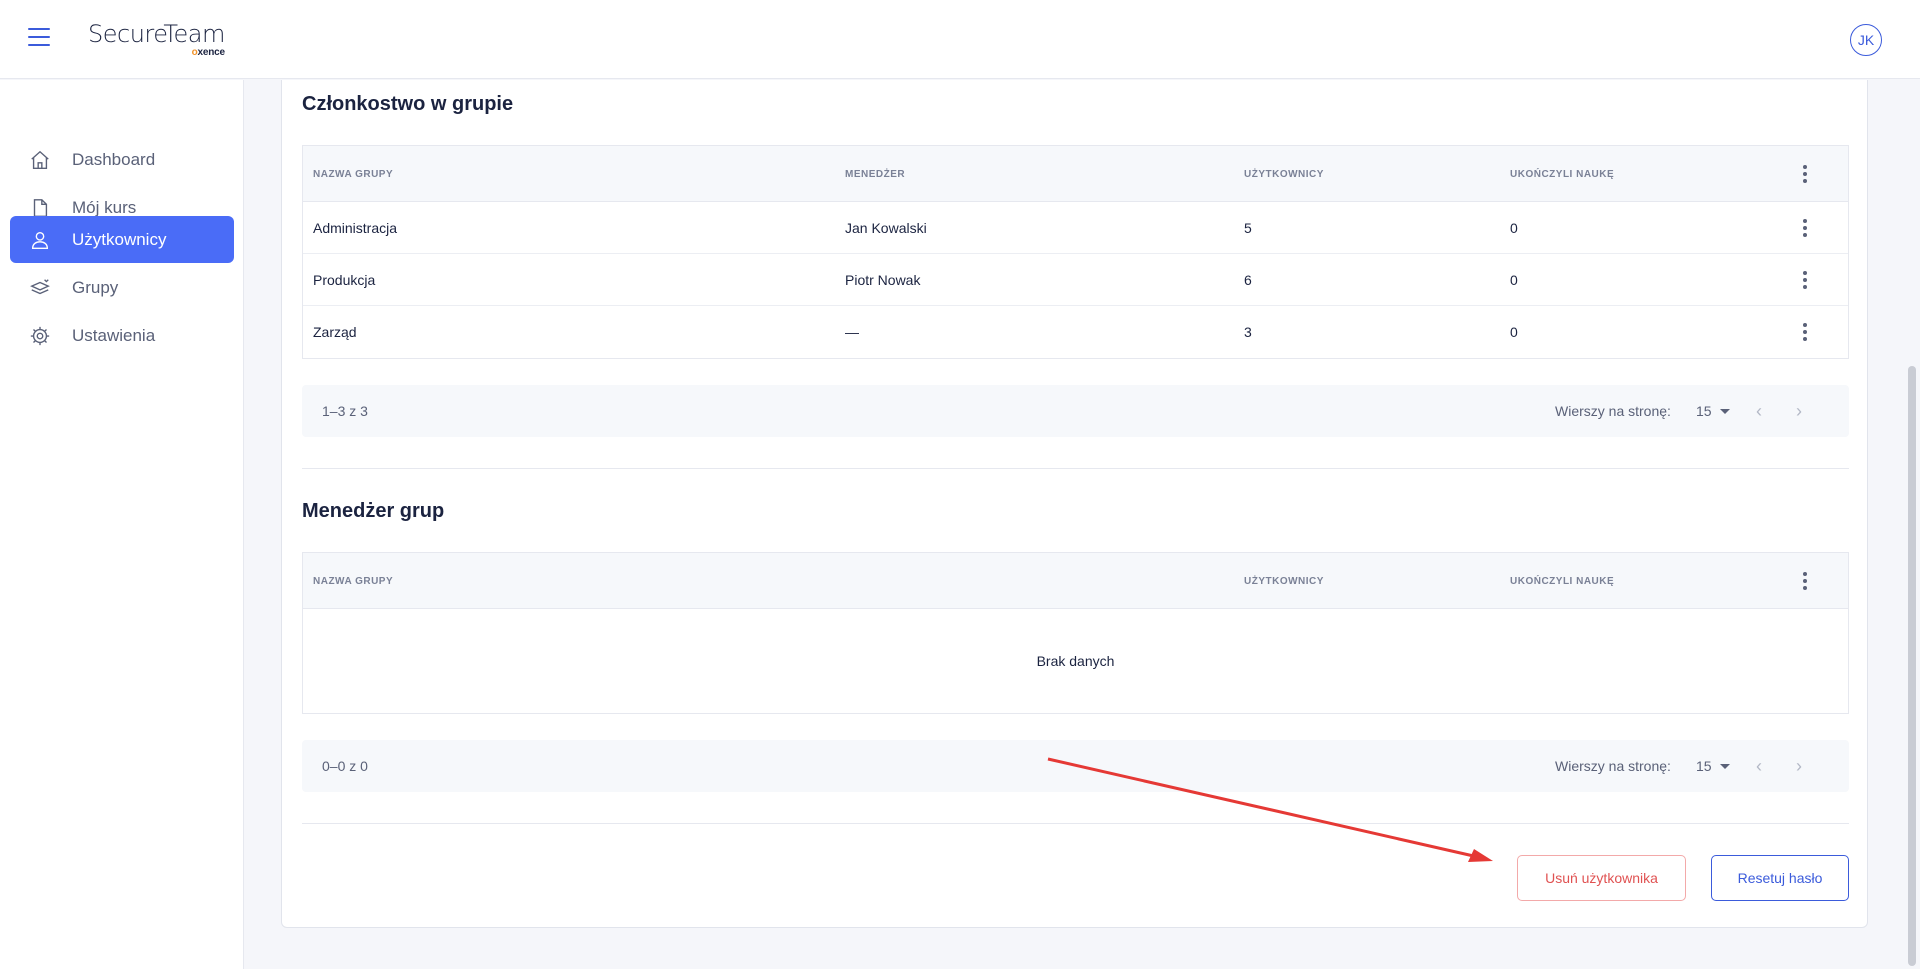  I want to click on reset-password-button: Resetuj hasło, so click(1780, 878).